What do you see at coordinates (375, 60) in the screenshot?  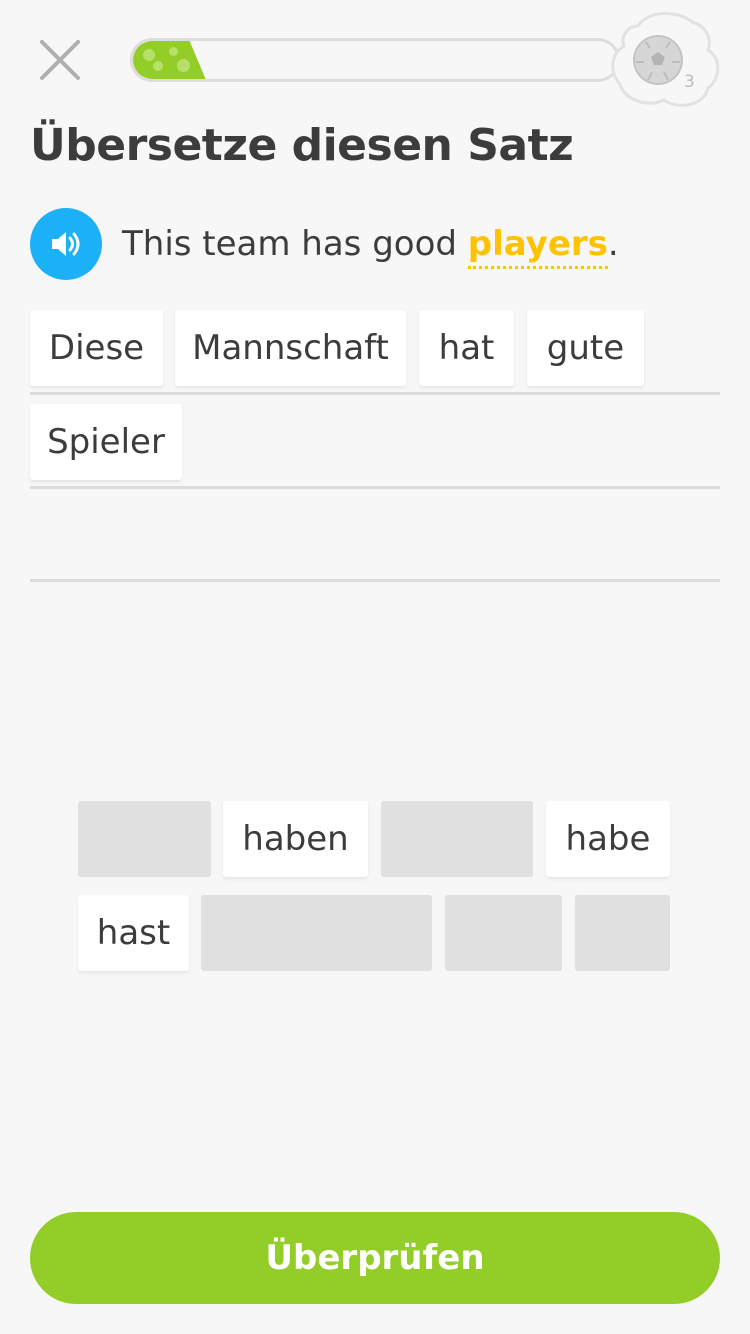 I see `lesson-progress-bar` at bounding box center [375, 60].